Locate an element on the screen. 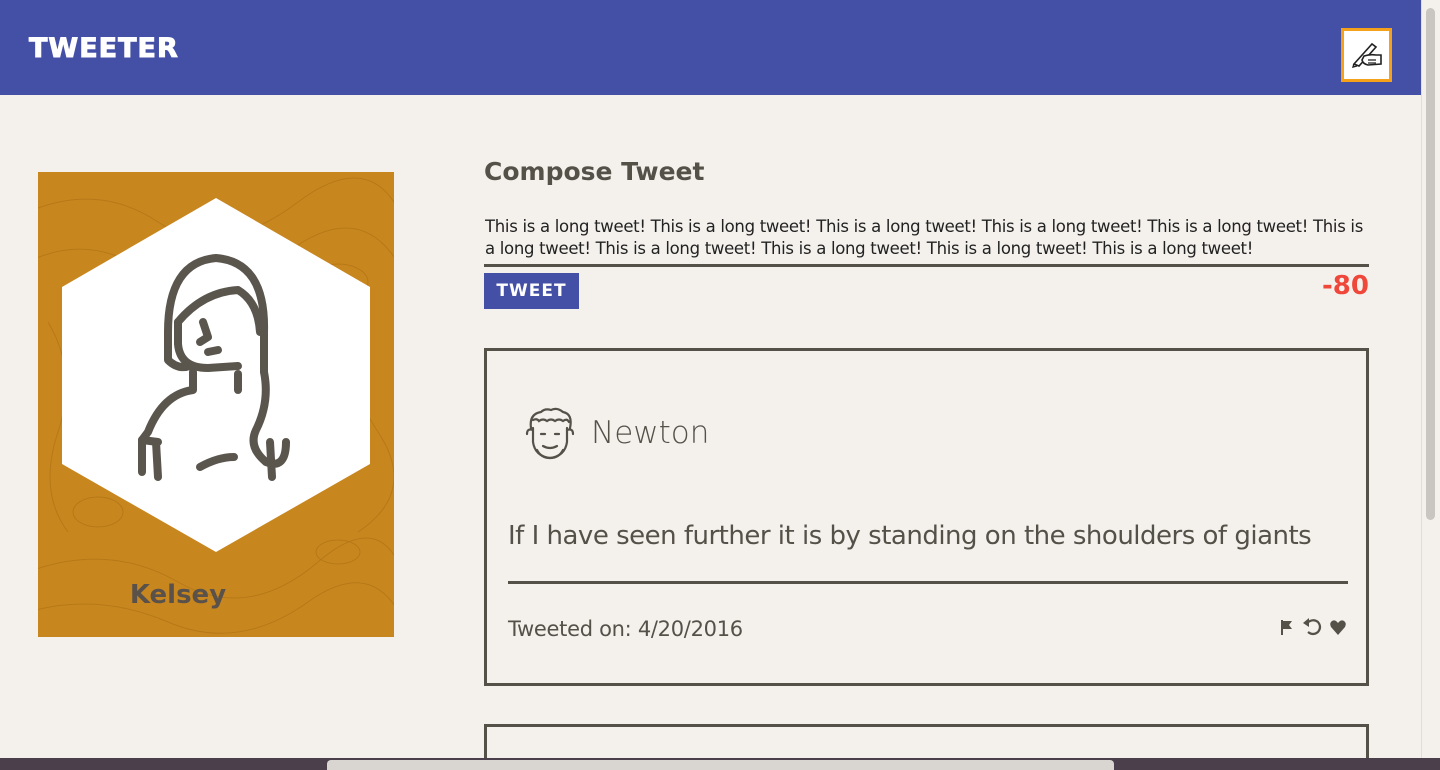  os-dock is located at coordinates (720, 765).